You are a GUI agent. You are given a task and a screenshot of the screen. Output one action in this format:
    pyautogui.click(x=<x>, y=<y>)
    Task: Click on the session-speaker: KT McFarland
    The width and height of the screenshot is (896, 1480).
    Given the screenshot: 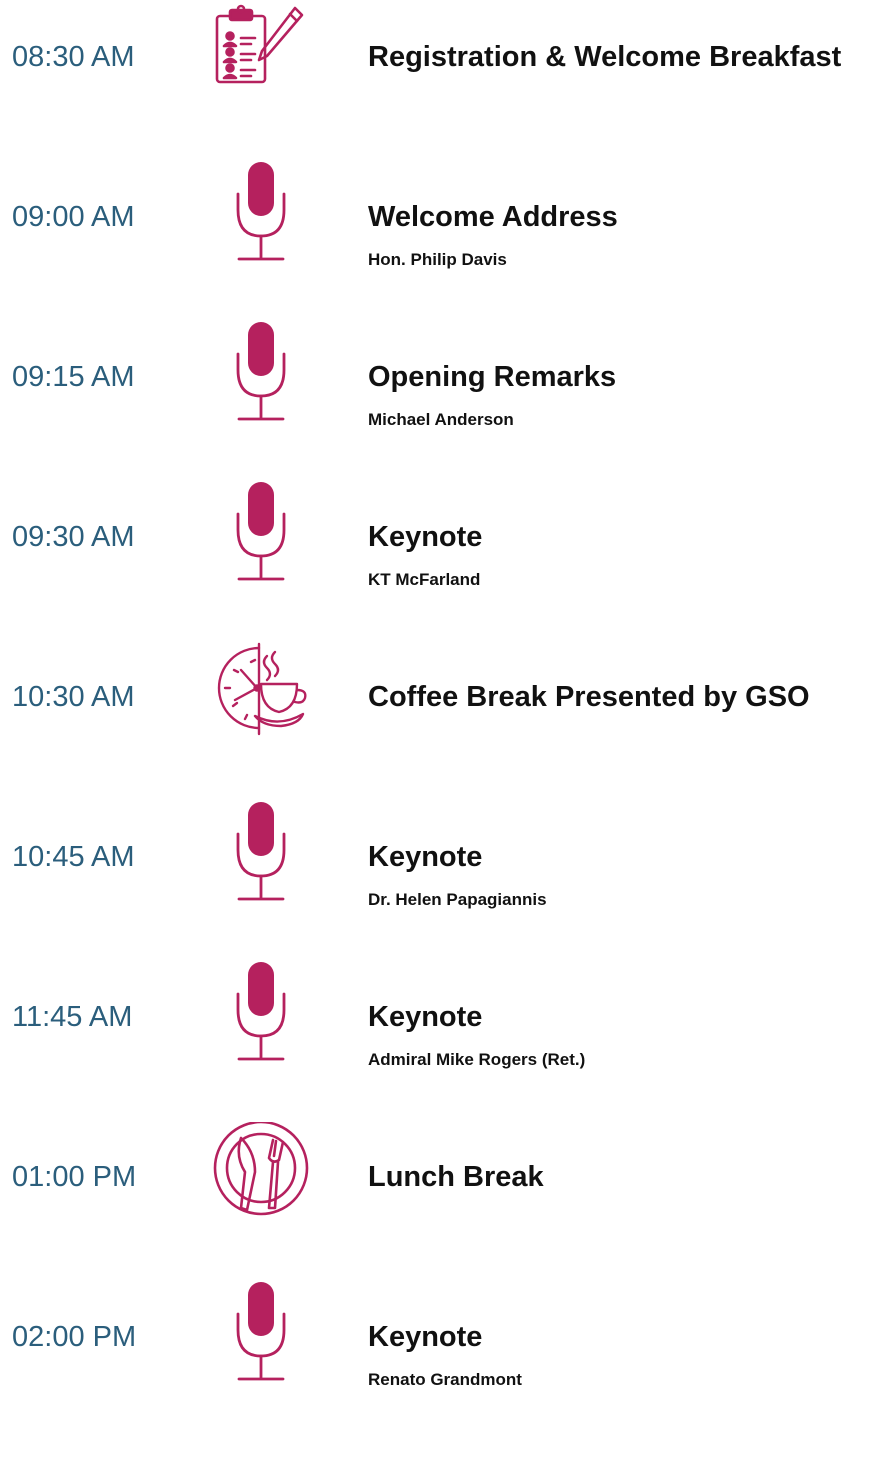 What is the action you would take?
    pyautogui.click(x=424, y=579)
    